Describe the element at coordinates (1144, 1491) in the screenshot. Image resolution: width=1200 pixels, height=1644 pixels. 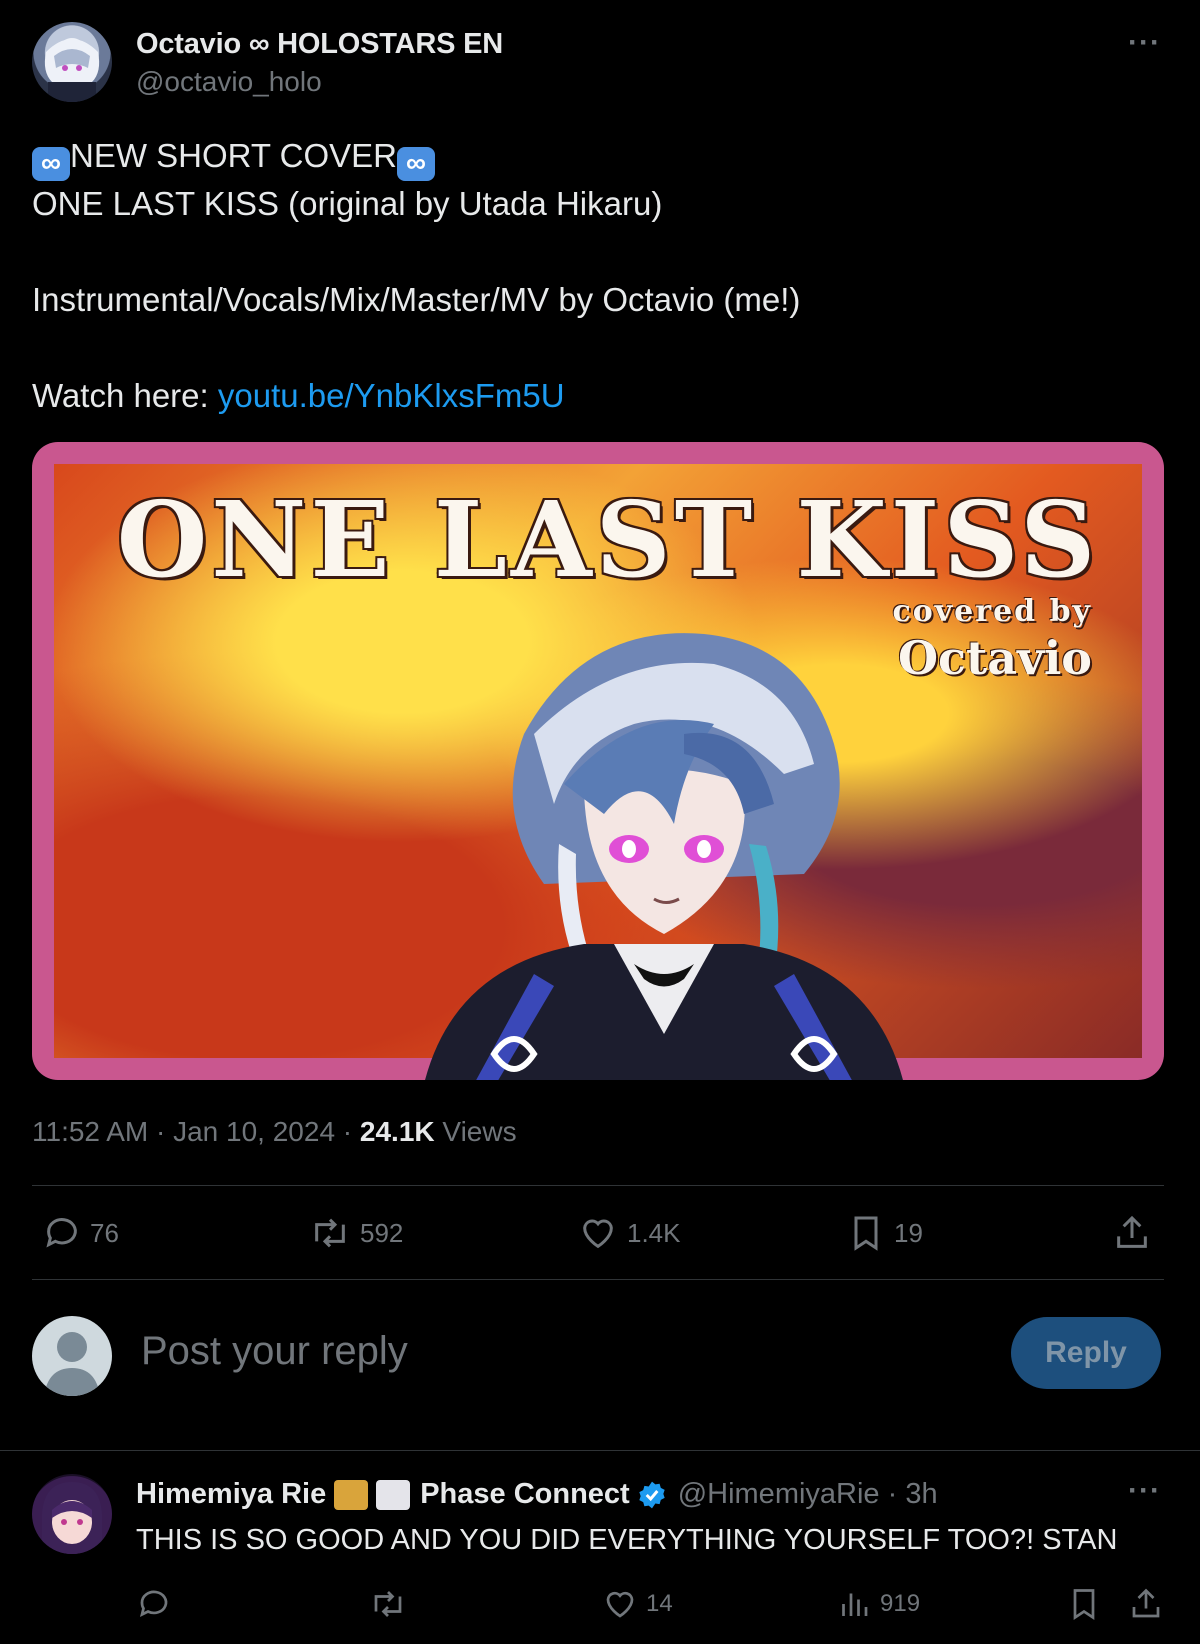
I see `reply-more-options-icon: ···` at that location.